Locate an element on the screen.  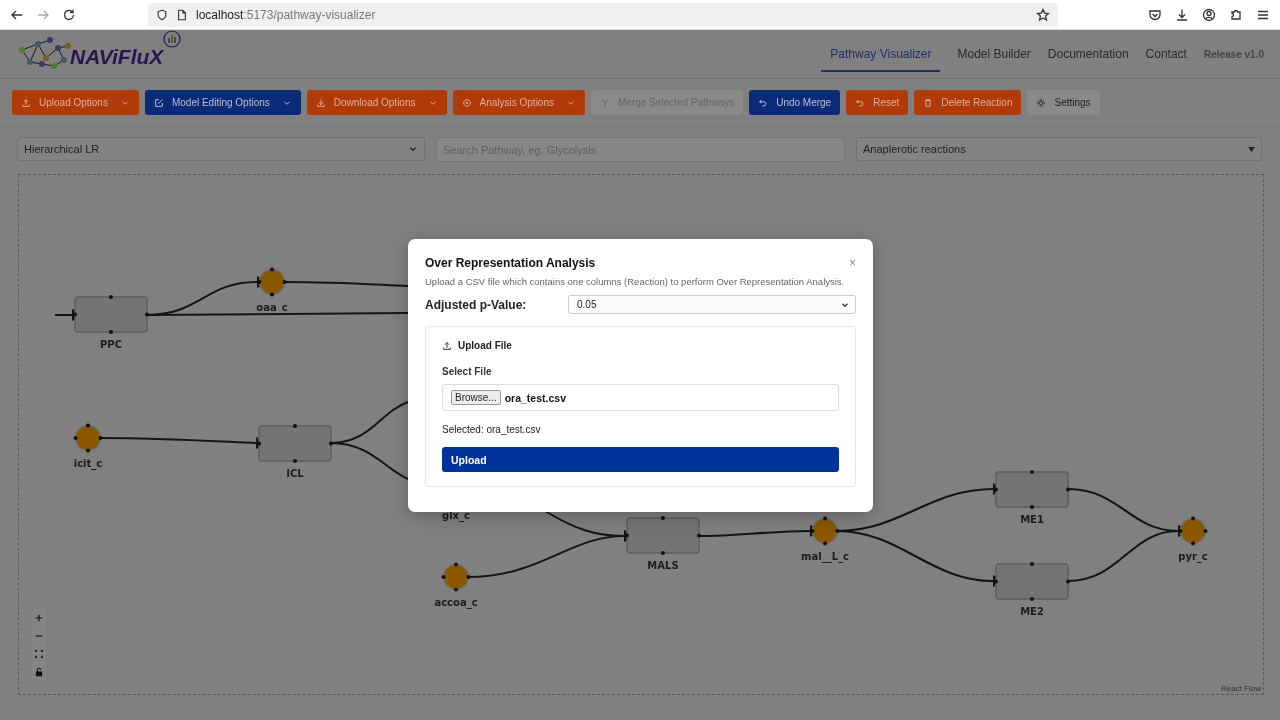
logo-text: NAViFluX is located at coordinates (117, 57).